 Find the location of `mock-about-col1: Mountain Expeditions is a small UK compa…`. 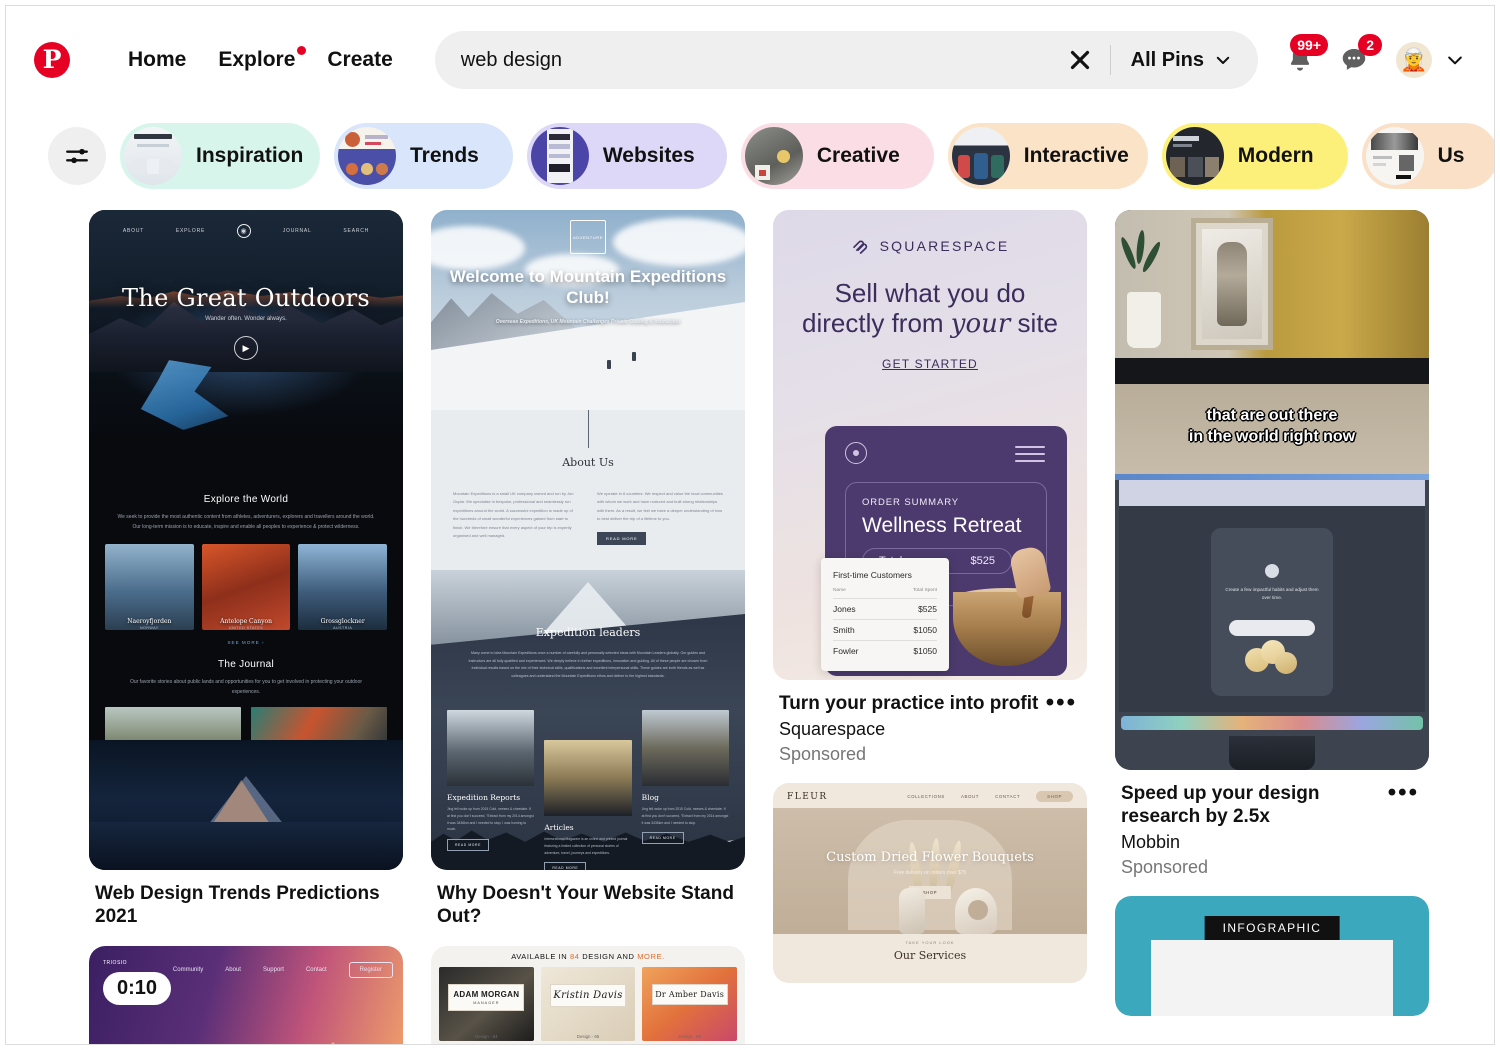

mock-about-col1: Mountain Expeditions is a small UK compa… is located at coordinates (513, 514).